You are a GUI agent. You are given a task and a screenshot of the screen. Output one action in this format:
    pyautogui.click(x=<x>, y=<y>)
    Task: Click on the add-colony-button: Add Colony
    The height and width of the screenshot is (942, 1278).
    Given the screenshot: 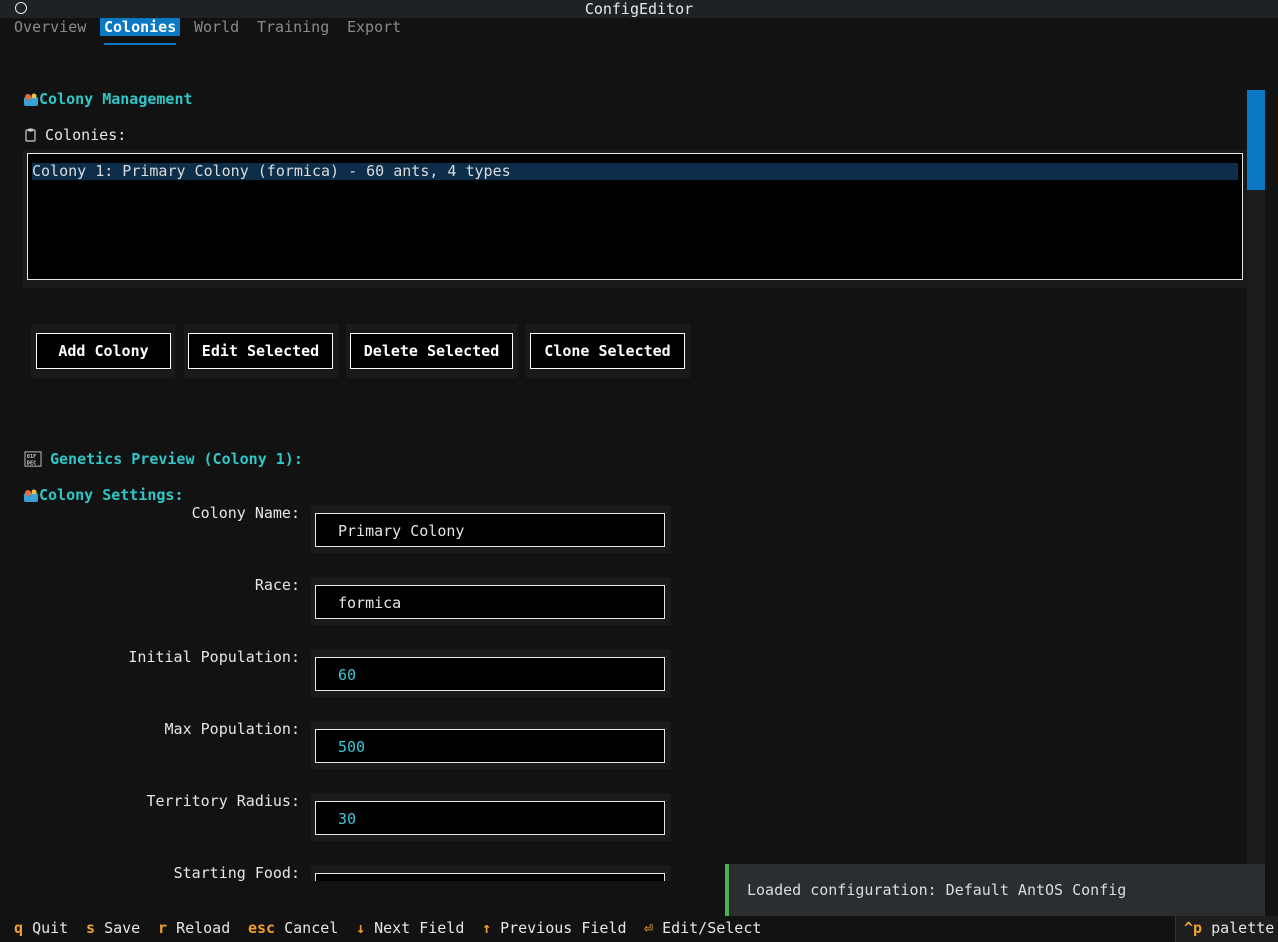 What is the action you would take?
    pyautogui.click(x=103, y=351)
    